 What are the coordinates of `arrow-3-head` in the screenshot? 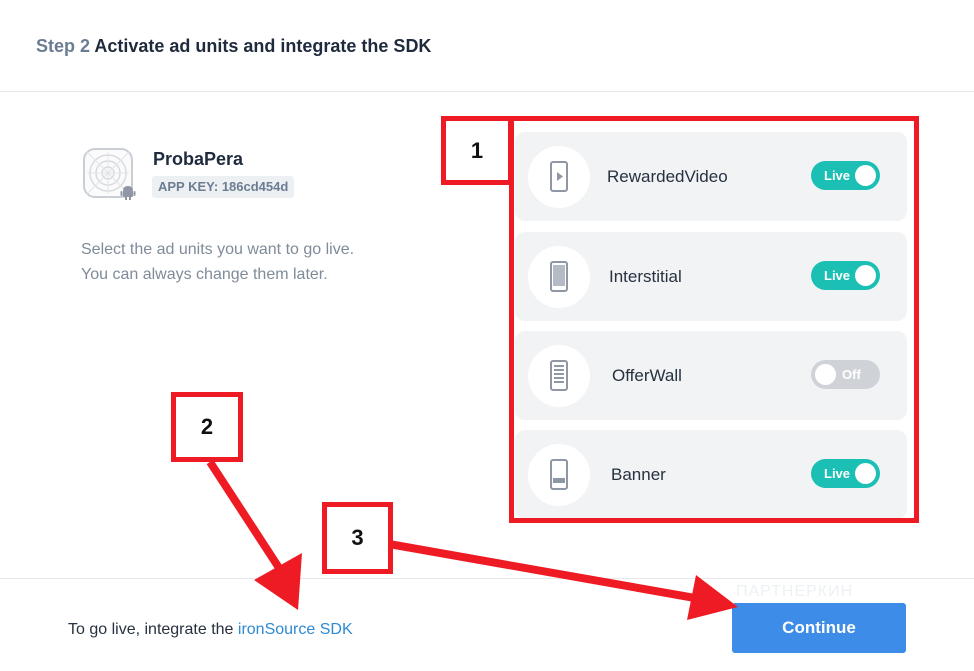 It's located at (712, 597).